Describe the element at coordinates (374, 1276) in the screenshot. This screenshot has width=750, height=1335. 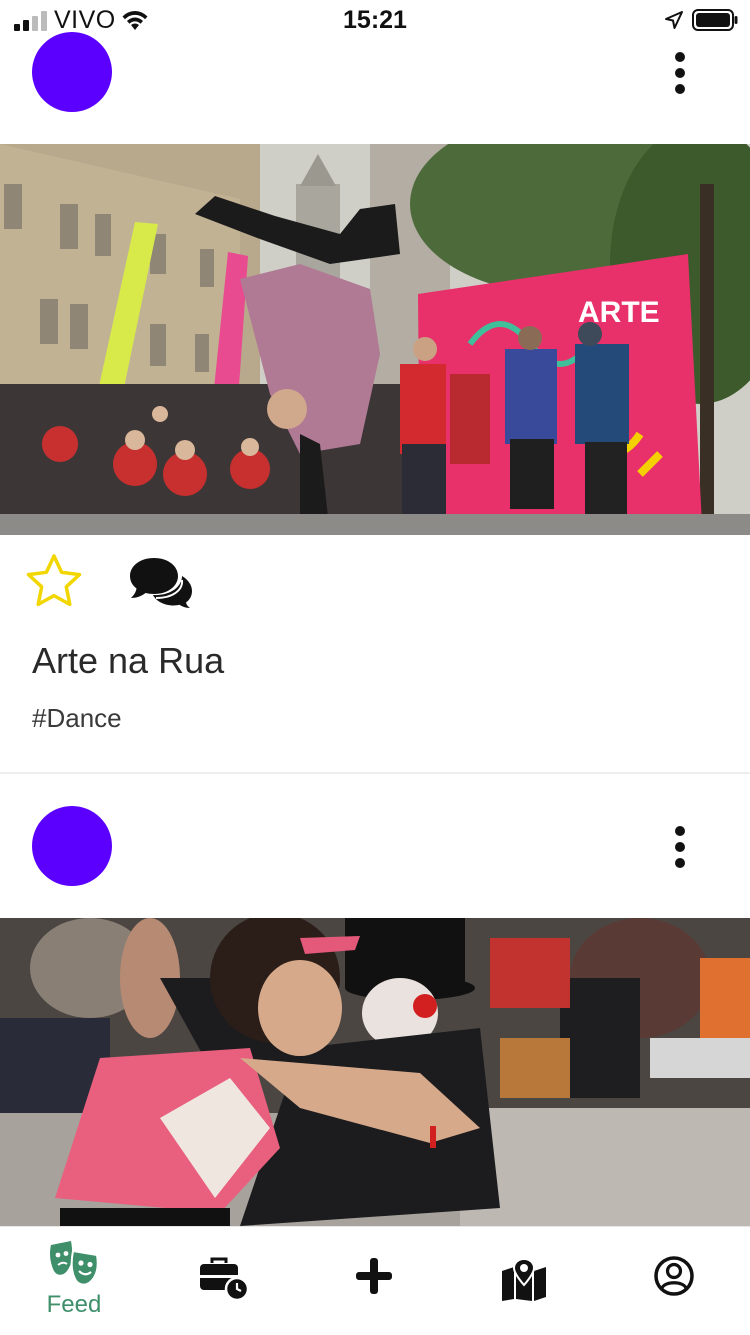
I see `plus-icon` at that location.